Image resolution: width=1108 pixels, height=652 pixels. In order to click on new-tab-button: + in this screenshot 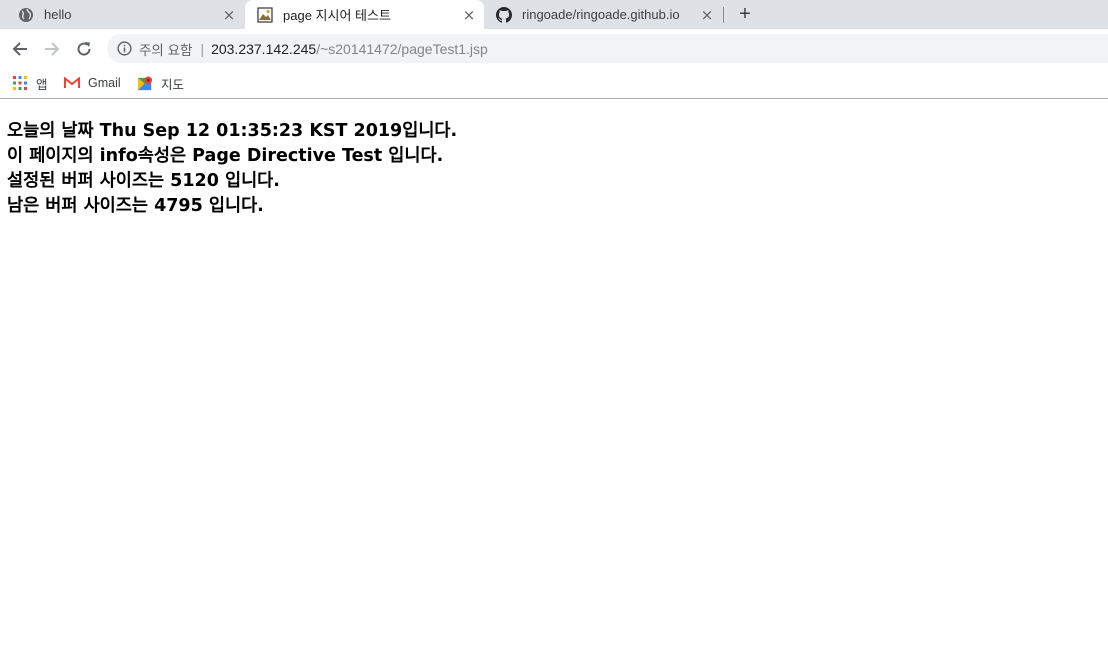, I will do `click(745, 14)`.